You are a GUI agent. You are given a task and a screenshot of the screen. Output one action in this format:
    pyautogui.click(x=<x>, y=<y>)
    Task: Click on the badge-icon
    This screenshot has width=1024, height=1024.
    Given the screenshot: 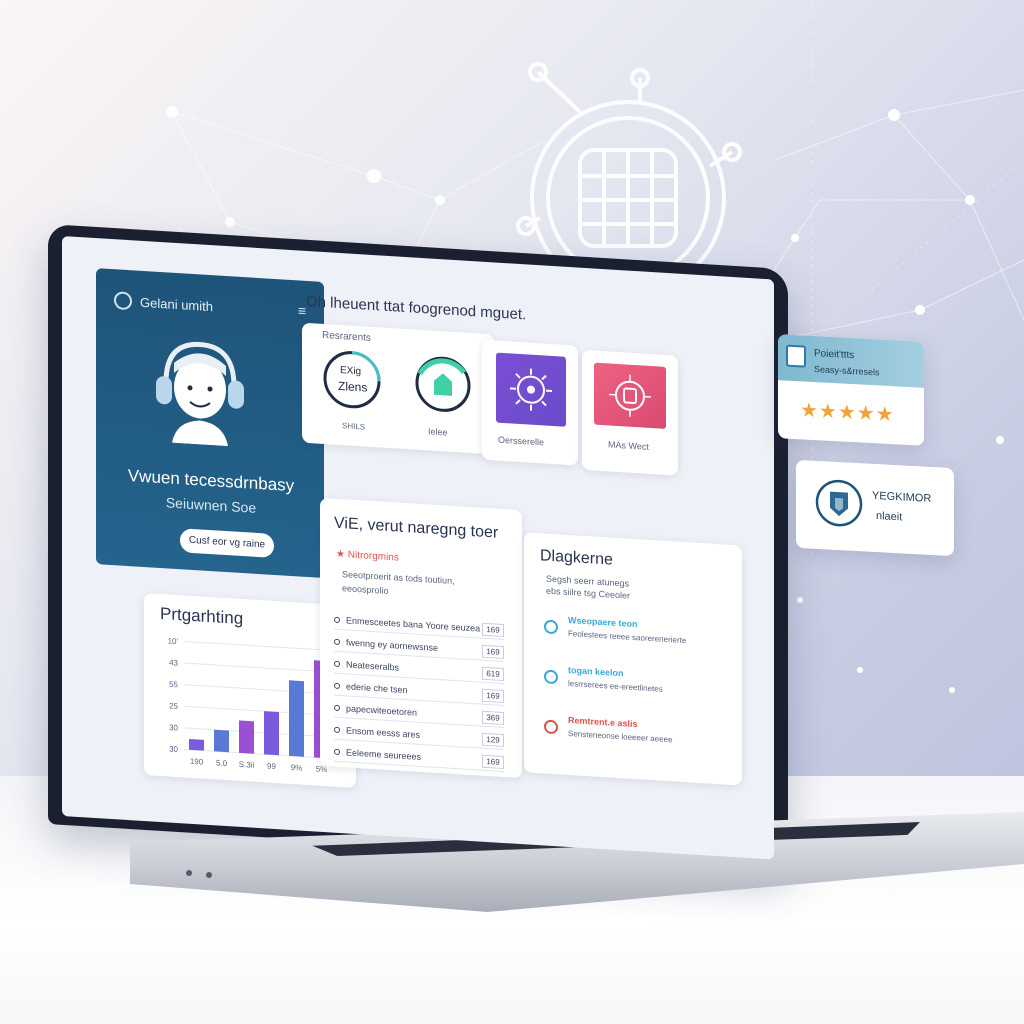 What is the action you would take?
    pyautogui.click(x=796, y=356)
    